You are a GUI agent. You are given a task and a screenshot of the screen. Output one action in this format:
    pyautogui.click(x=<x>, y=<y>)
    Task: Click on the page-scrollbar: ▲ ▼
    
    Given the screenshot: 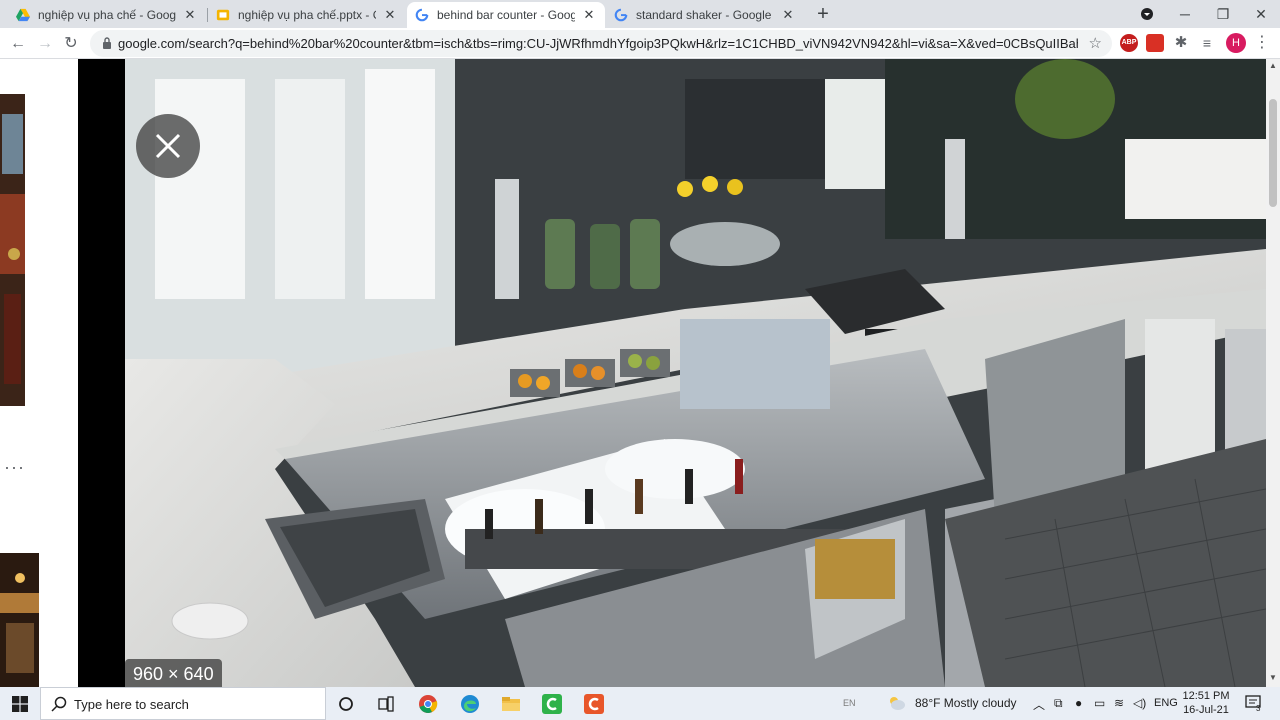 What is the action you would take?
    pyautogui.click(x=1273, y=373)
    